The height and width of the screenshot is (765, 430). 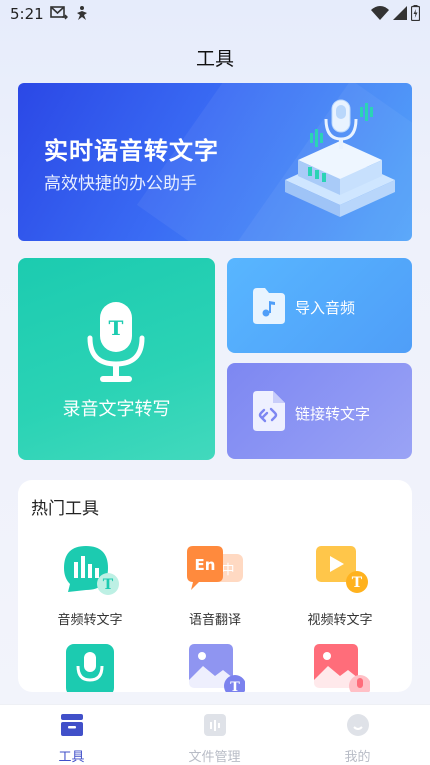 I want to click on link-file-icon, so click(x=269, y=411).